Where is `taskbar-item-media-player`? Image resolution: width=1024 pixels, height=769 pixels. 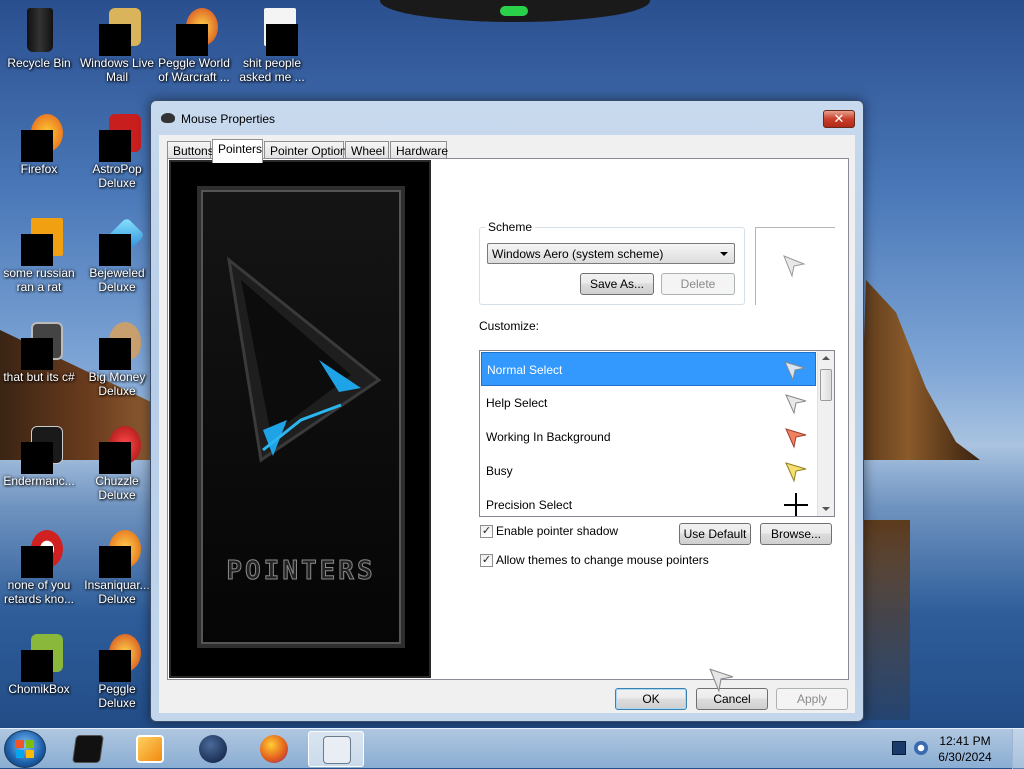
taskbar-item-media-player is located at coordinates (150, 749).